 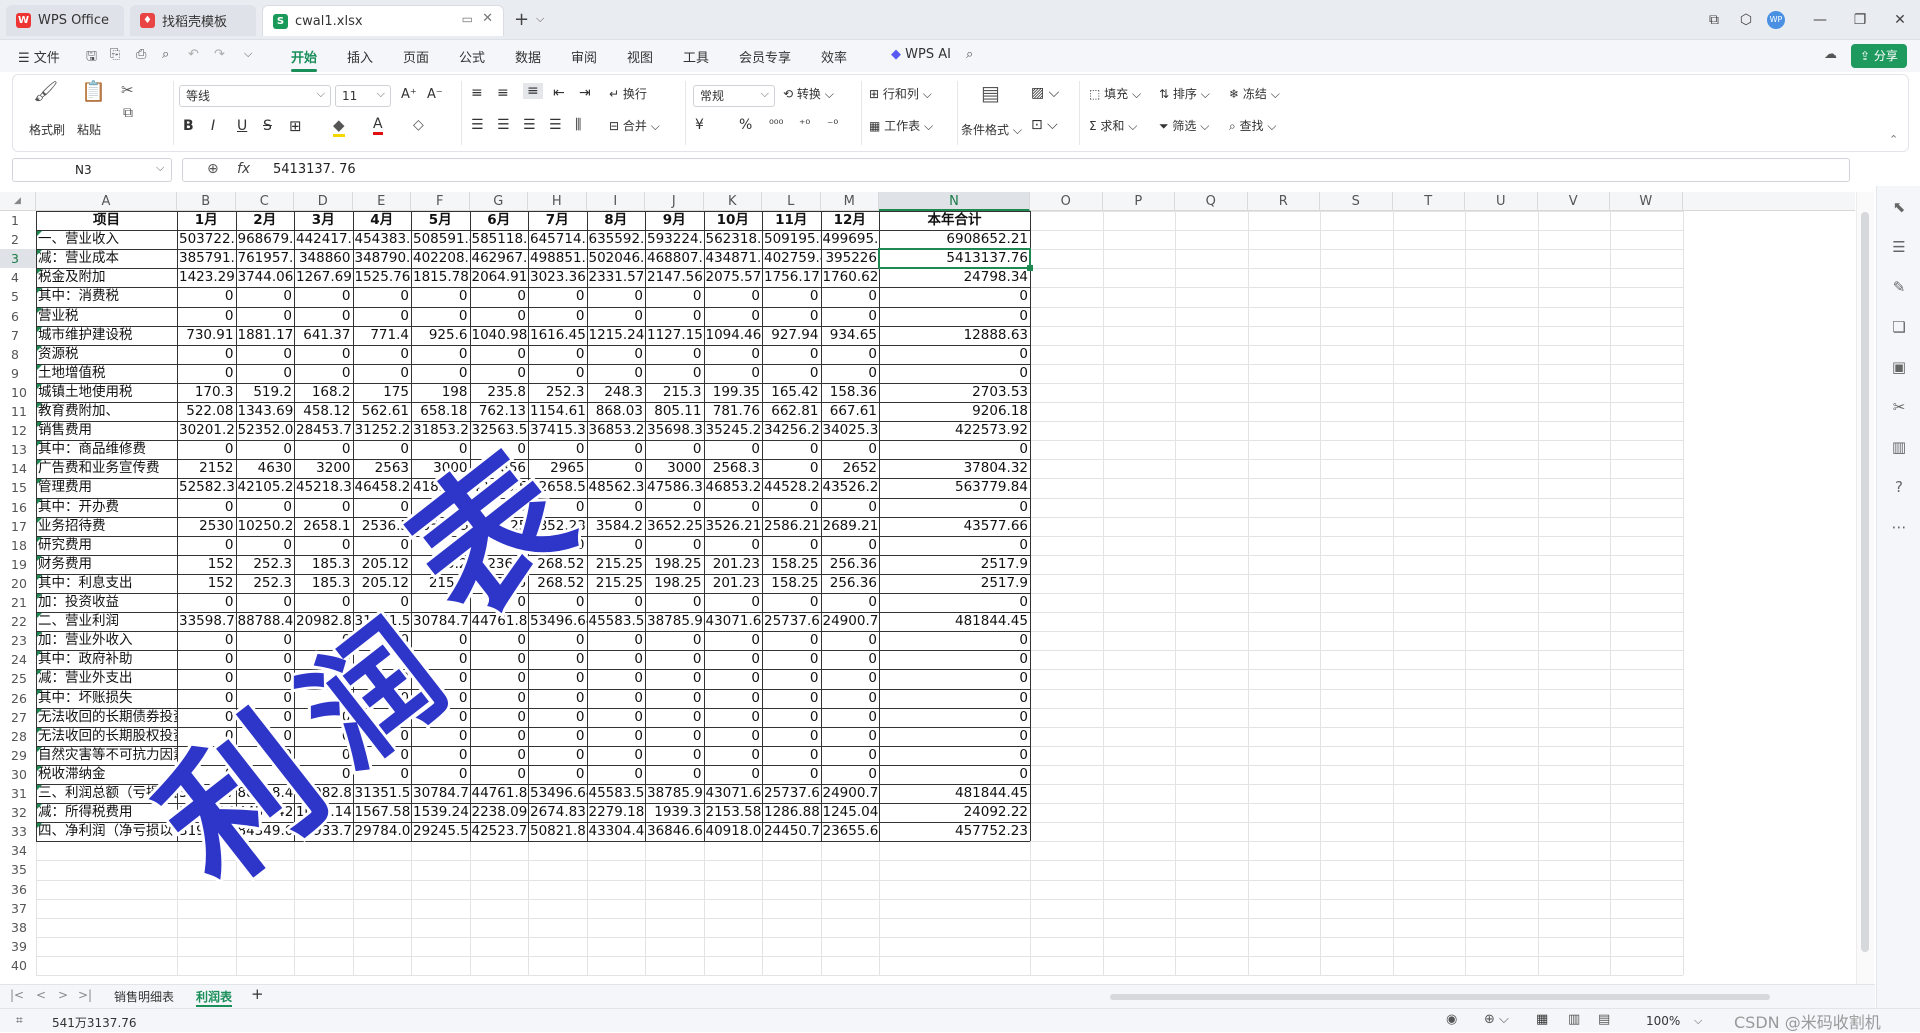 What do you see at coordinates (850, 430) in the screenshot?
I see `value-cell: 34025.31` at bounding box center [850, 430].